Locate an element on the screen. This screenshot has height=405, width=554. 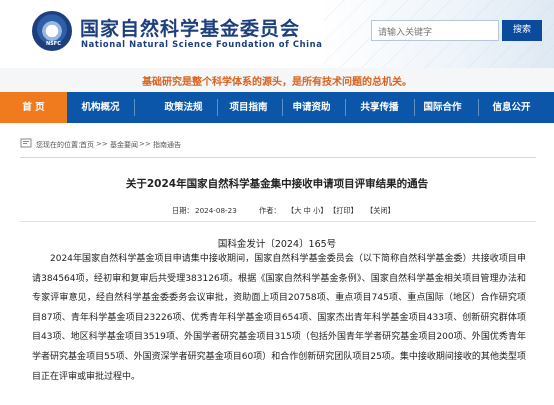
search-input: 请输入关键字 is located at coordinates (435, 30).